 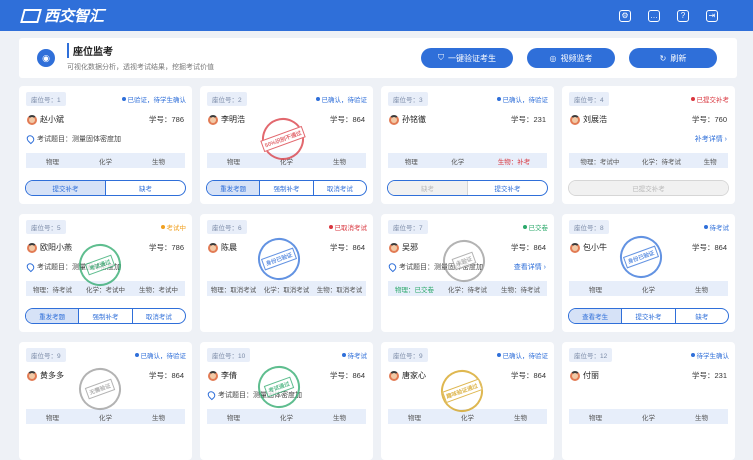 I want to click on seat-number: 座位号：2, so click(x=227, y=99).